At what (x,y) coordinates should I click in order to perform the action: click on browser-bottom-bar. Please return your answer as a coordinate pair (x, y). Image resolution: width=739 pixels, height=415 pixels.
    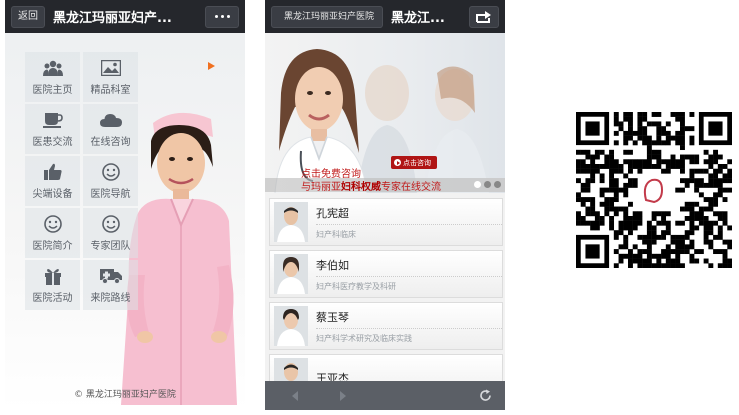
    Looking at the image, I should click on (385, 395).